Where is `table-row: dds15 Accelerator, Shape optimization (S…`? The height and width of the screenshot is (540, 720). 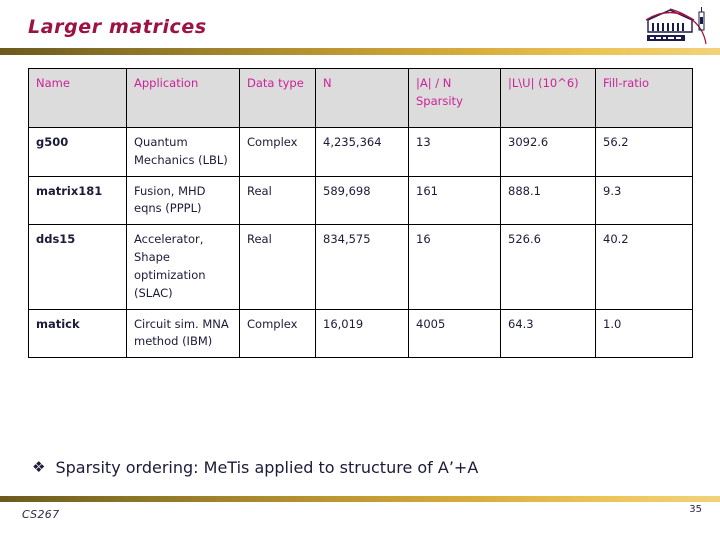 table-row: dds15 Accelerator, Shape optimization (S… is located at coordinates (360, 267).